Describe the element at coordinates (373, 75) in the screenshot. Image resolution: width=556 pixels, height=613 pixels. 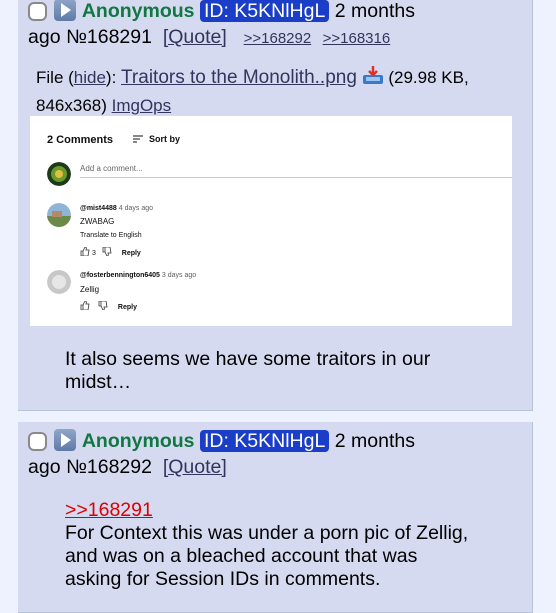
I see `download-icon` at that location.